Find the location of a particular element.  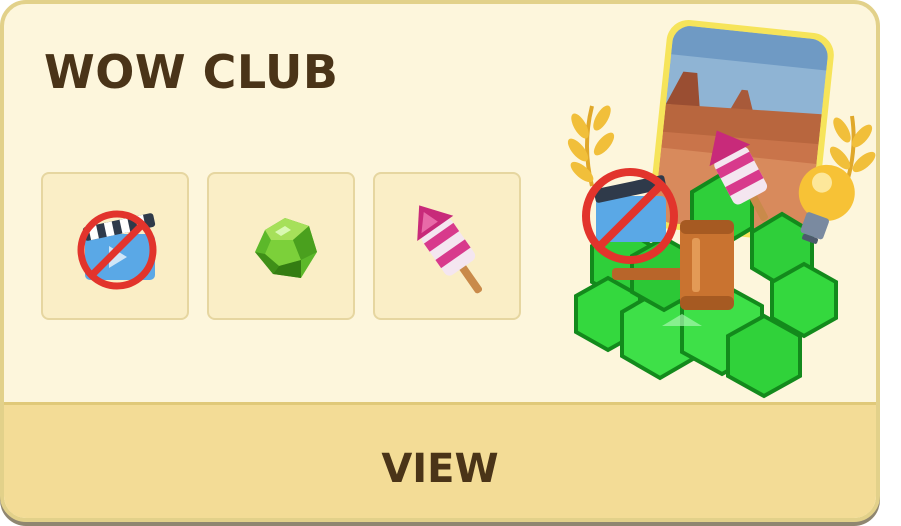

reward-tile-gem is located at coordinates (281, 246).